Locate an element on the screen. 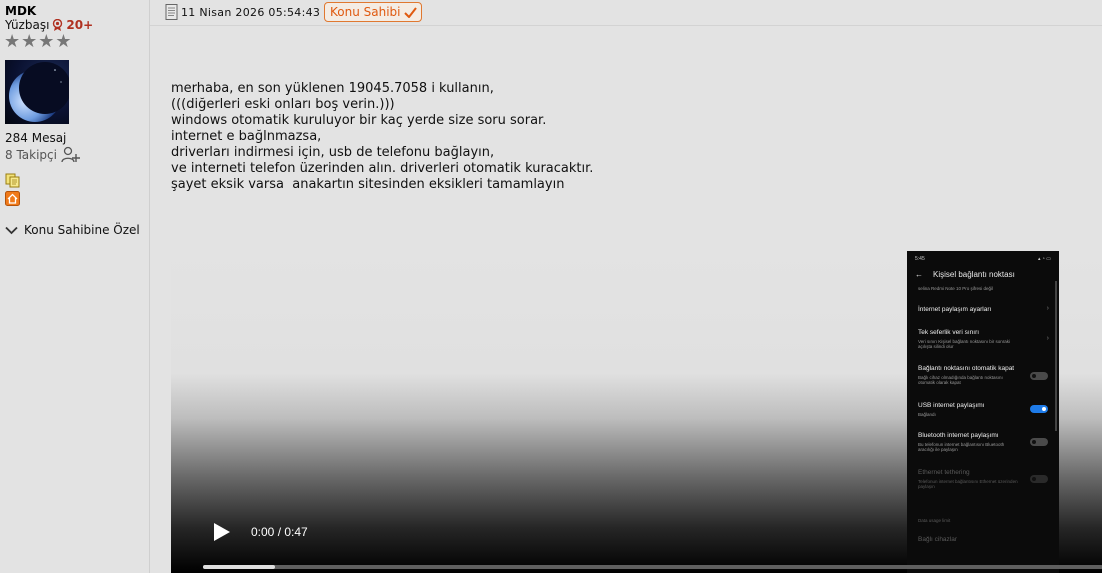 This screenshot has width=1102, height=573. check-icon is located at coordinates (410, 12).